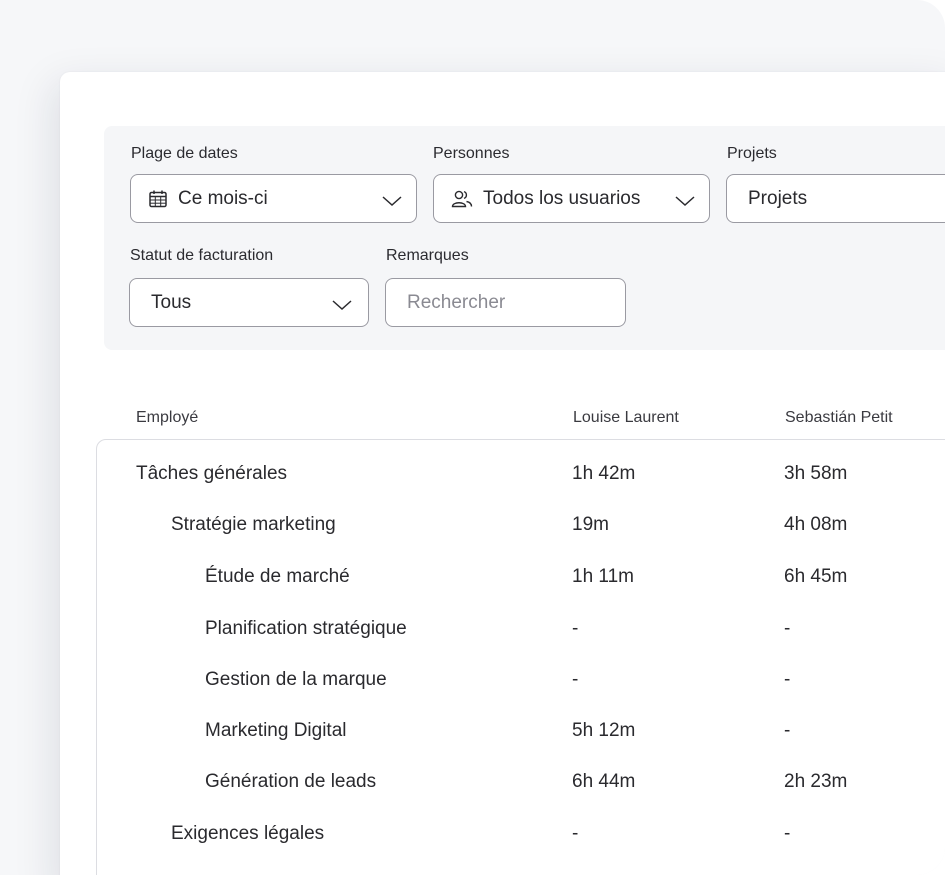 This screenshot has height=875, width=945. What do you see at coordinates (306, 628) in the screenshot?
I see `row-label: Planification stratégique` at bounding box center [306, 628].